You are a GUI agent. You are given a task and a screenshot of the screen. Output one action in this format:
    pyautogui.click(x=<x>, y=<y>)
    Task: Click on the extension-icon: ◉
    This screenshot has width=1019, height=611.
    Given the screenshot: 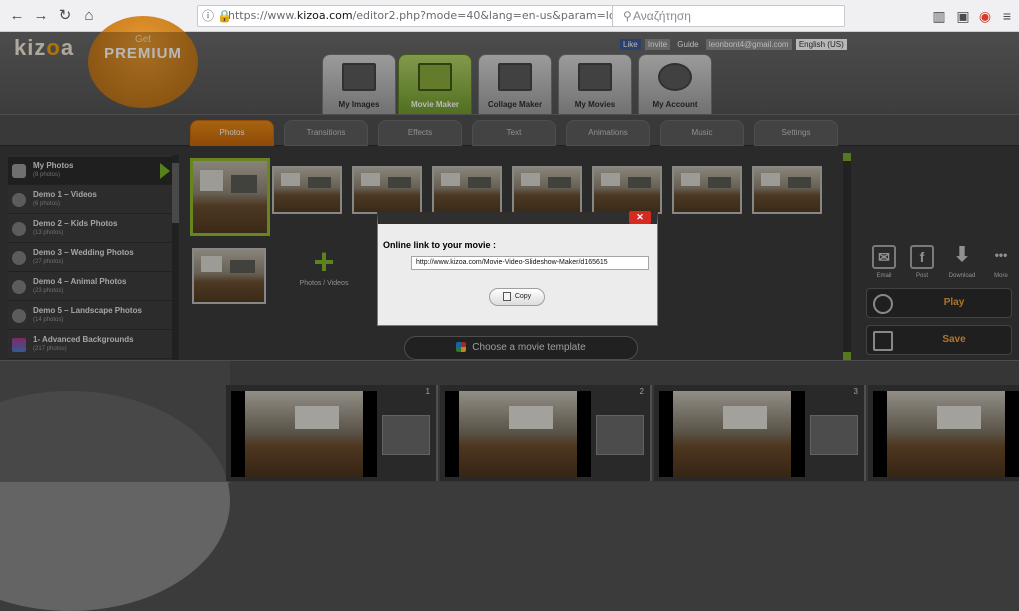 What is the action you would take?
    pyautogui.click(x=985, y=16)
    